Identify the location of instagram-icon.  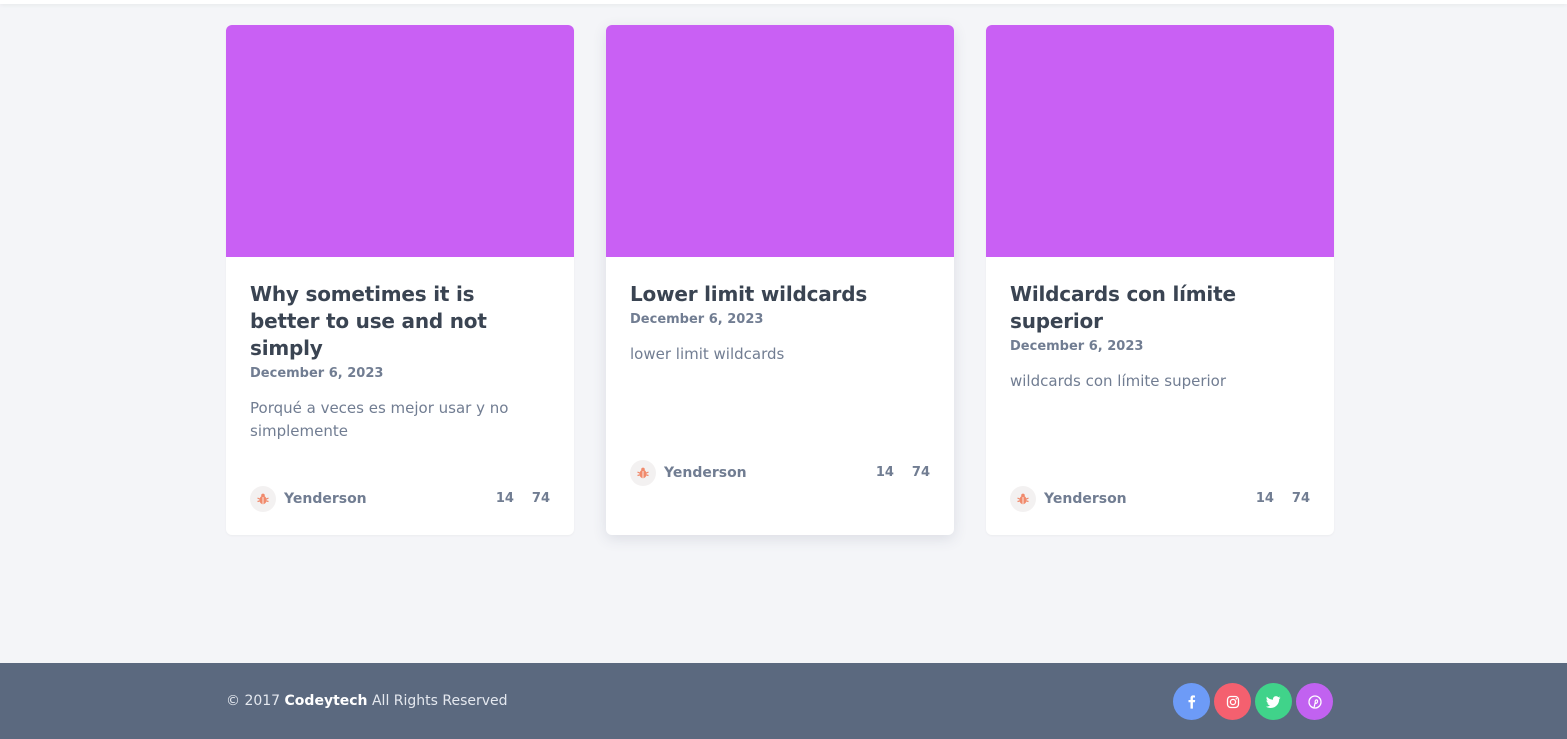
(1232, 701).